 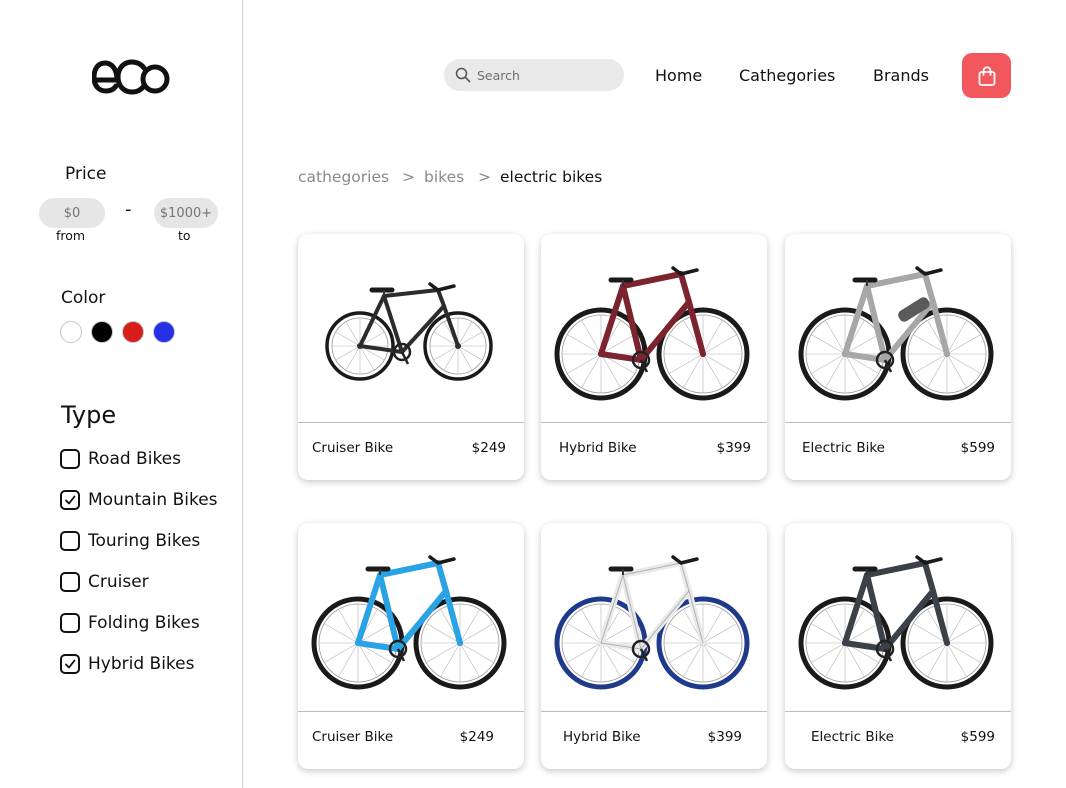 I want to click on type-option-touring-bikes: Touring Bikes, so click(x=130, y=541).